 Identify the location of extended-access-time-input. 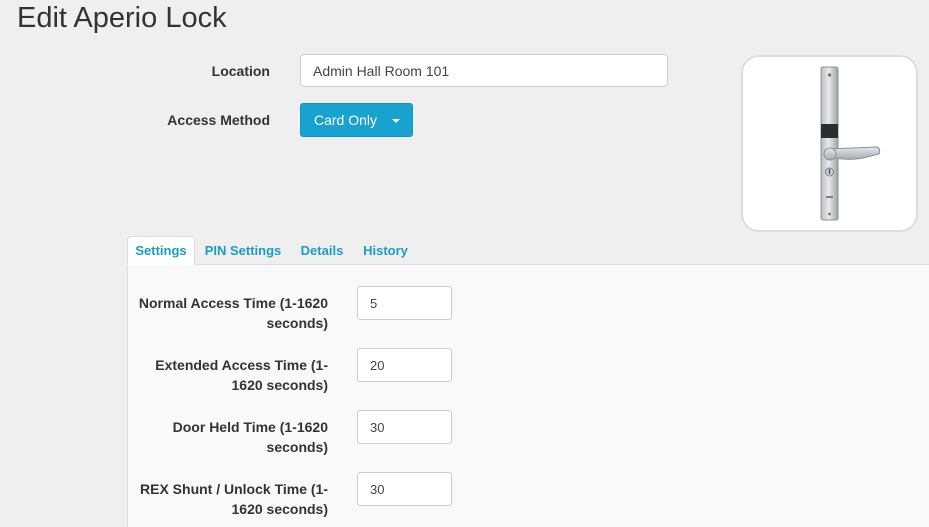
(404, 365).